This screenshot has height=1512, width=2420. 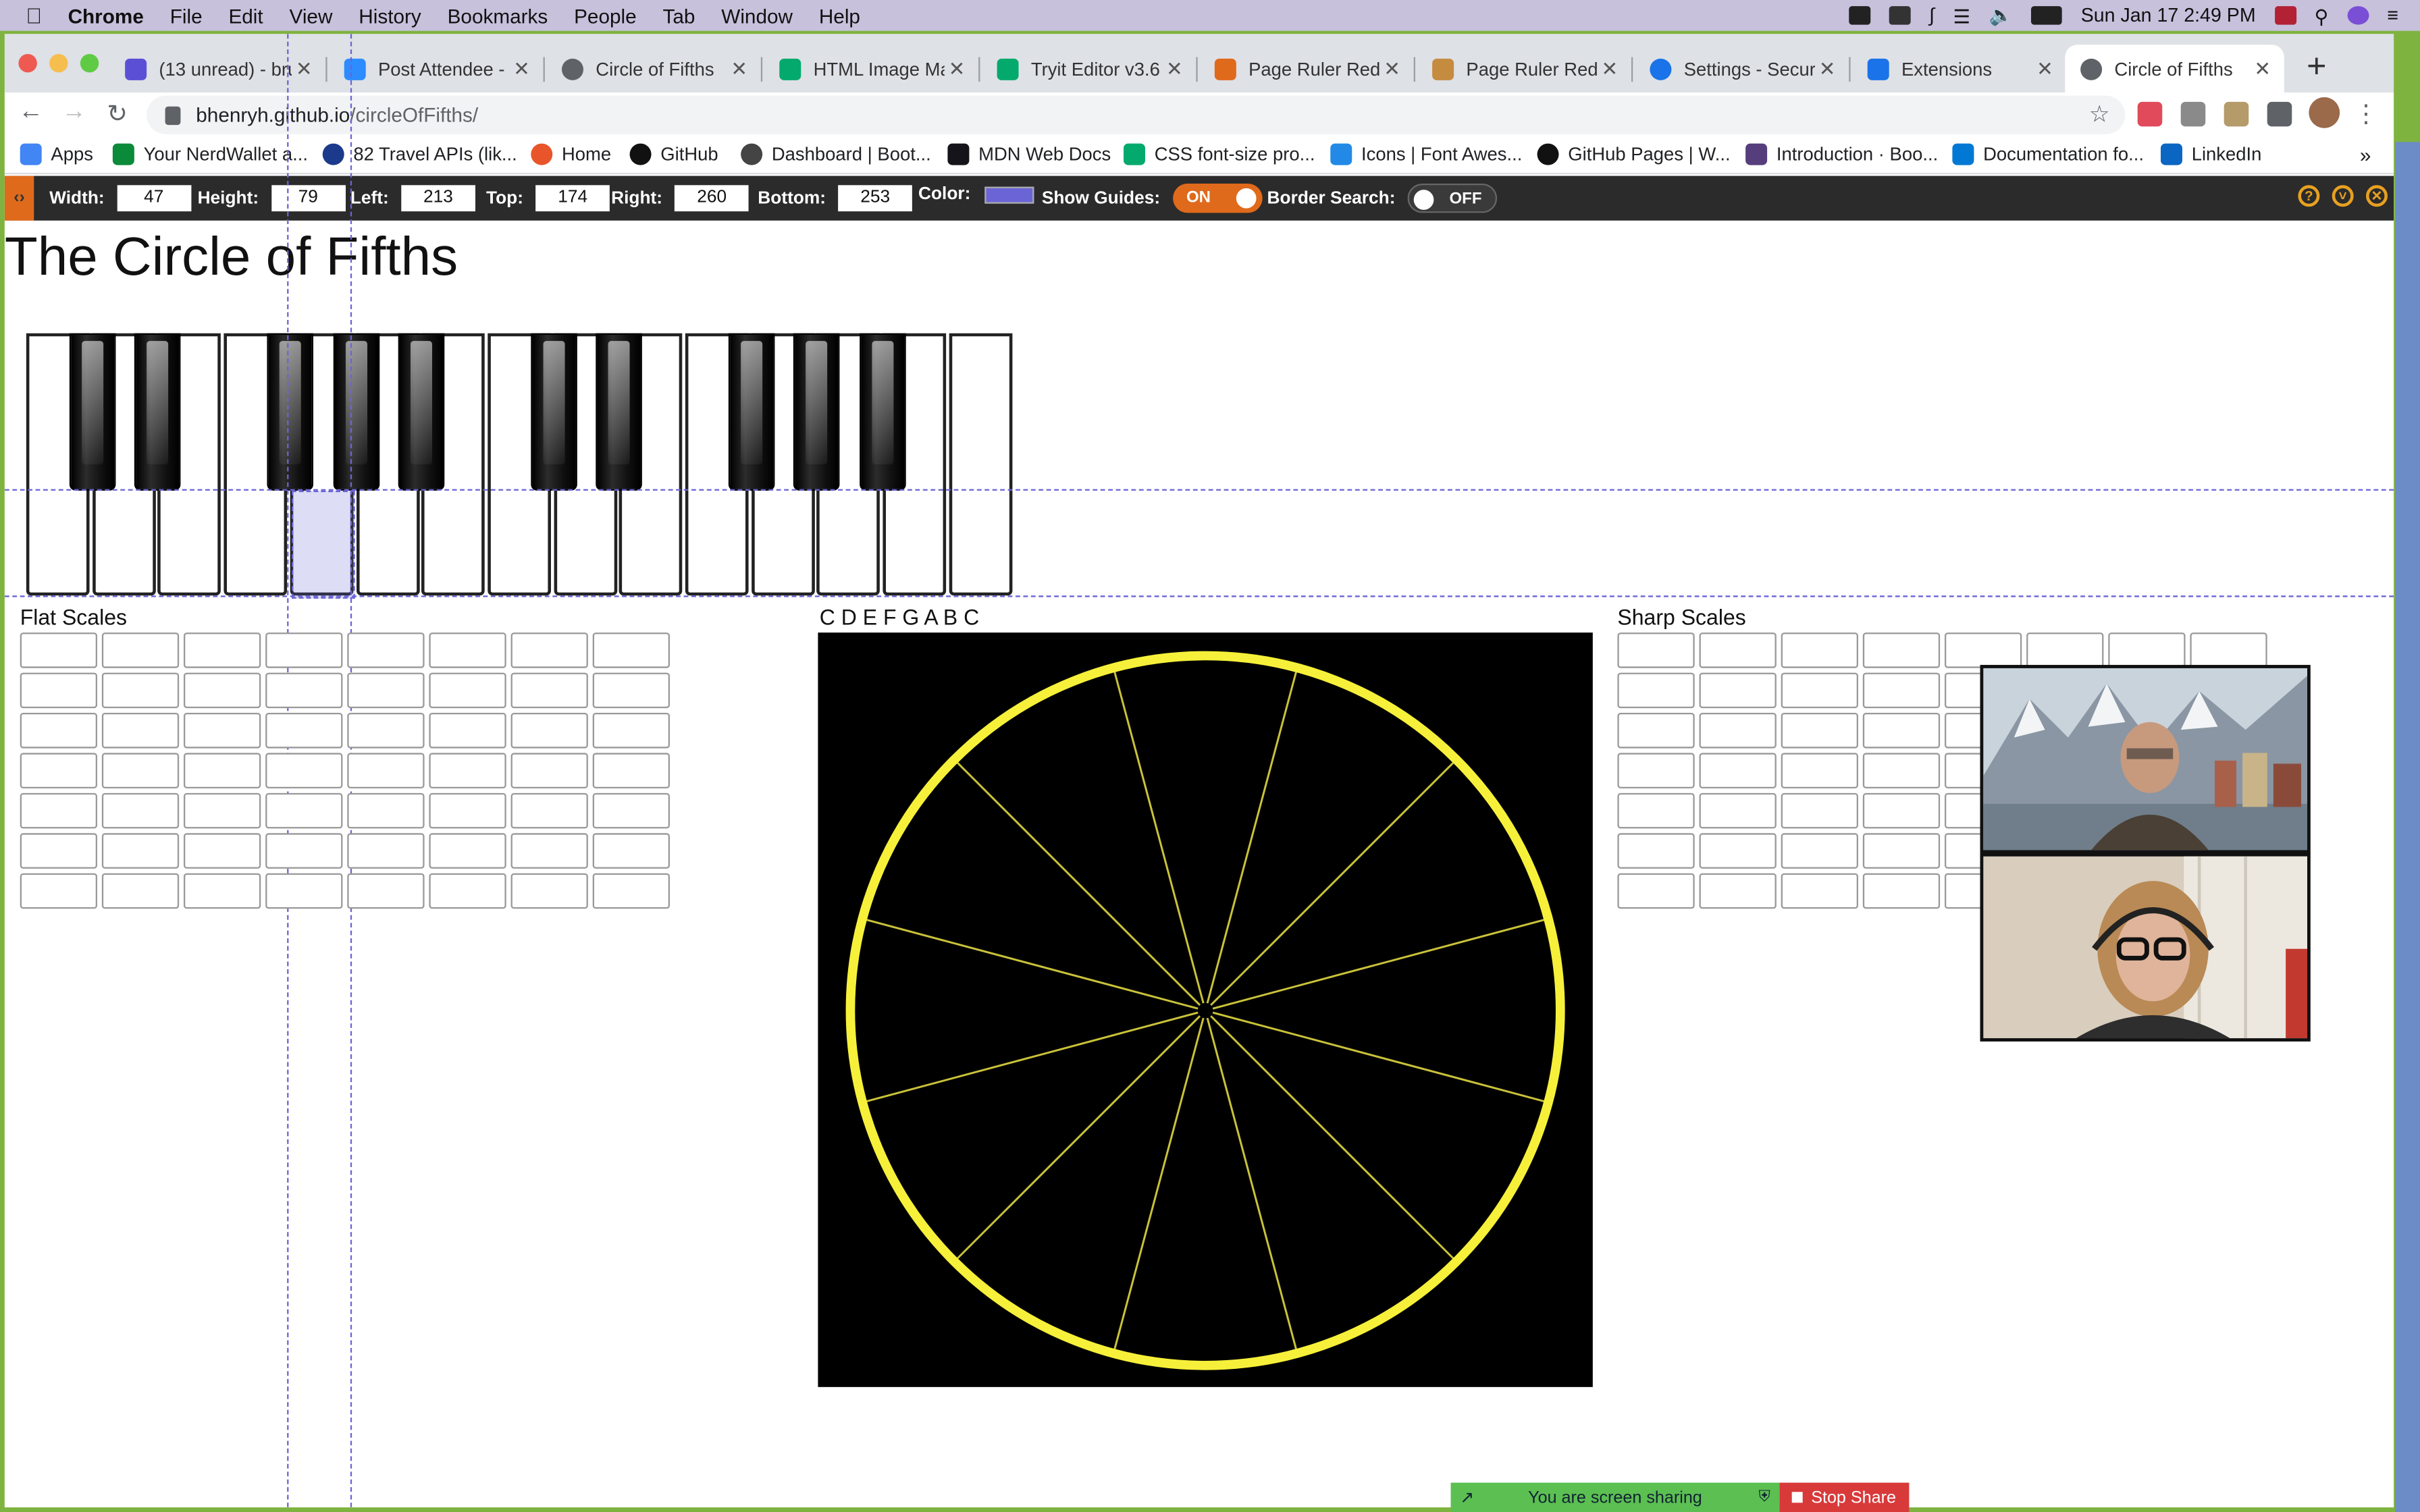 I want to click on avatar, so click(x=2324, y=112).